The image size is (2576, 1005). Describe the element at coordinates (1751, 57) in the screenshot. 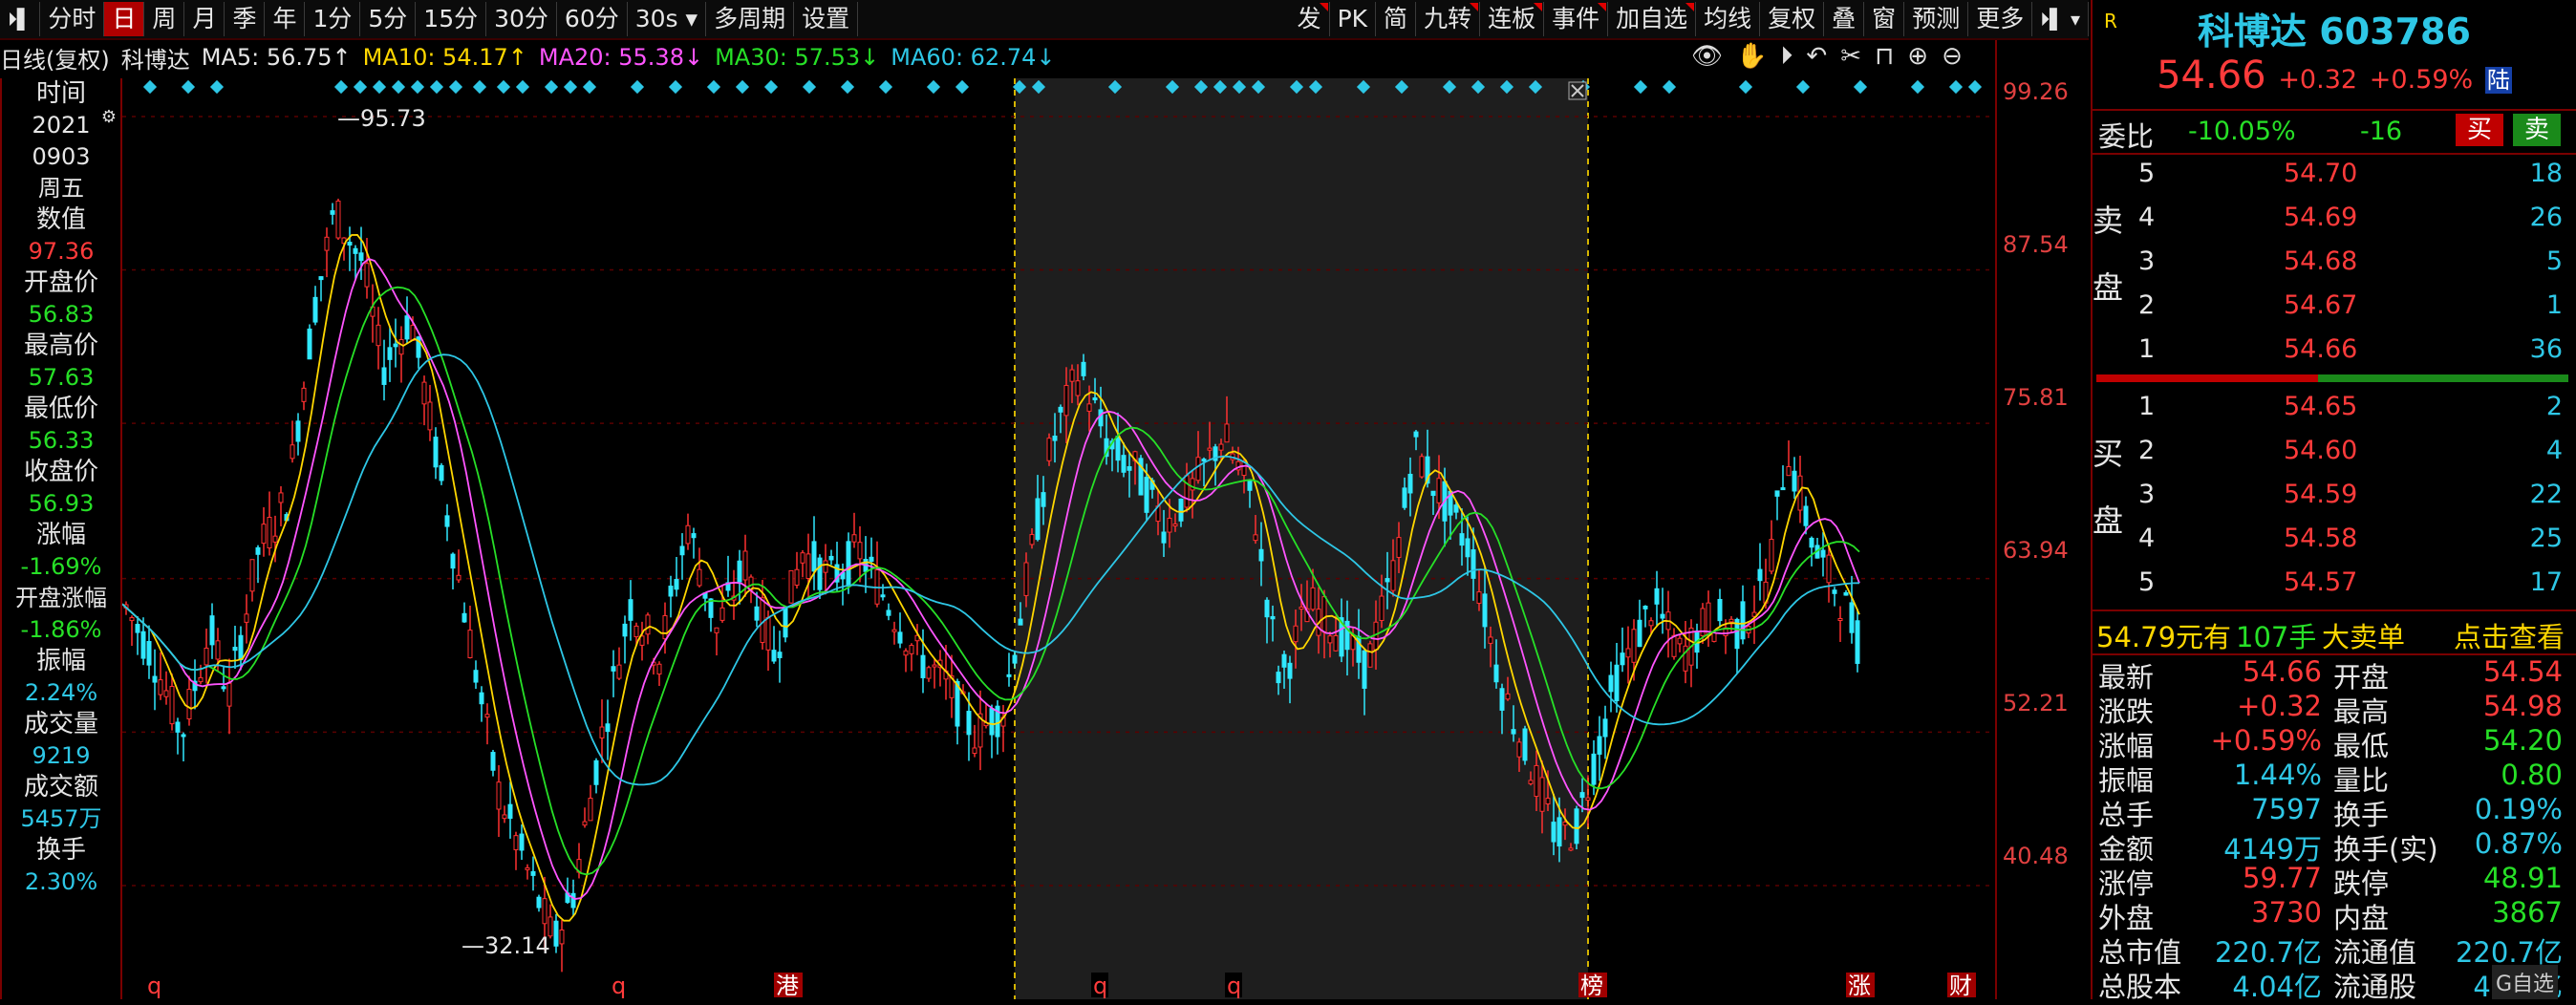

I see `hand-icon: ✋` at that location.